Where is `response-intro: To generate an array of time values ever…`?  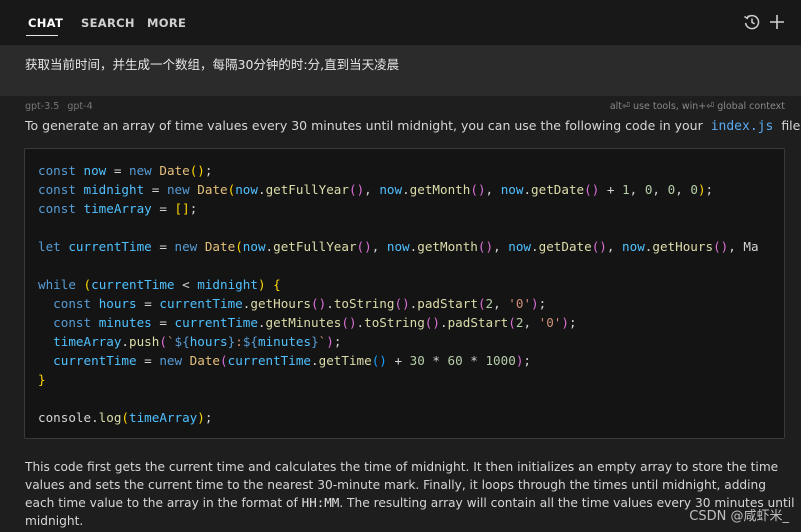
response-intro: To generate an array of time values ever… is located at coordinates (413, 126).